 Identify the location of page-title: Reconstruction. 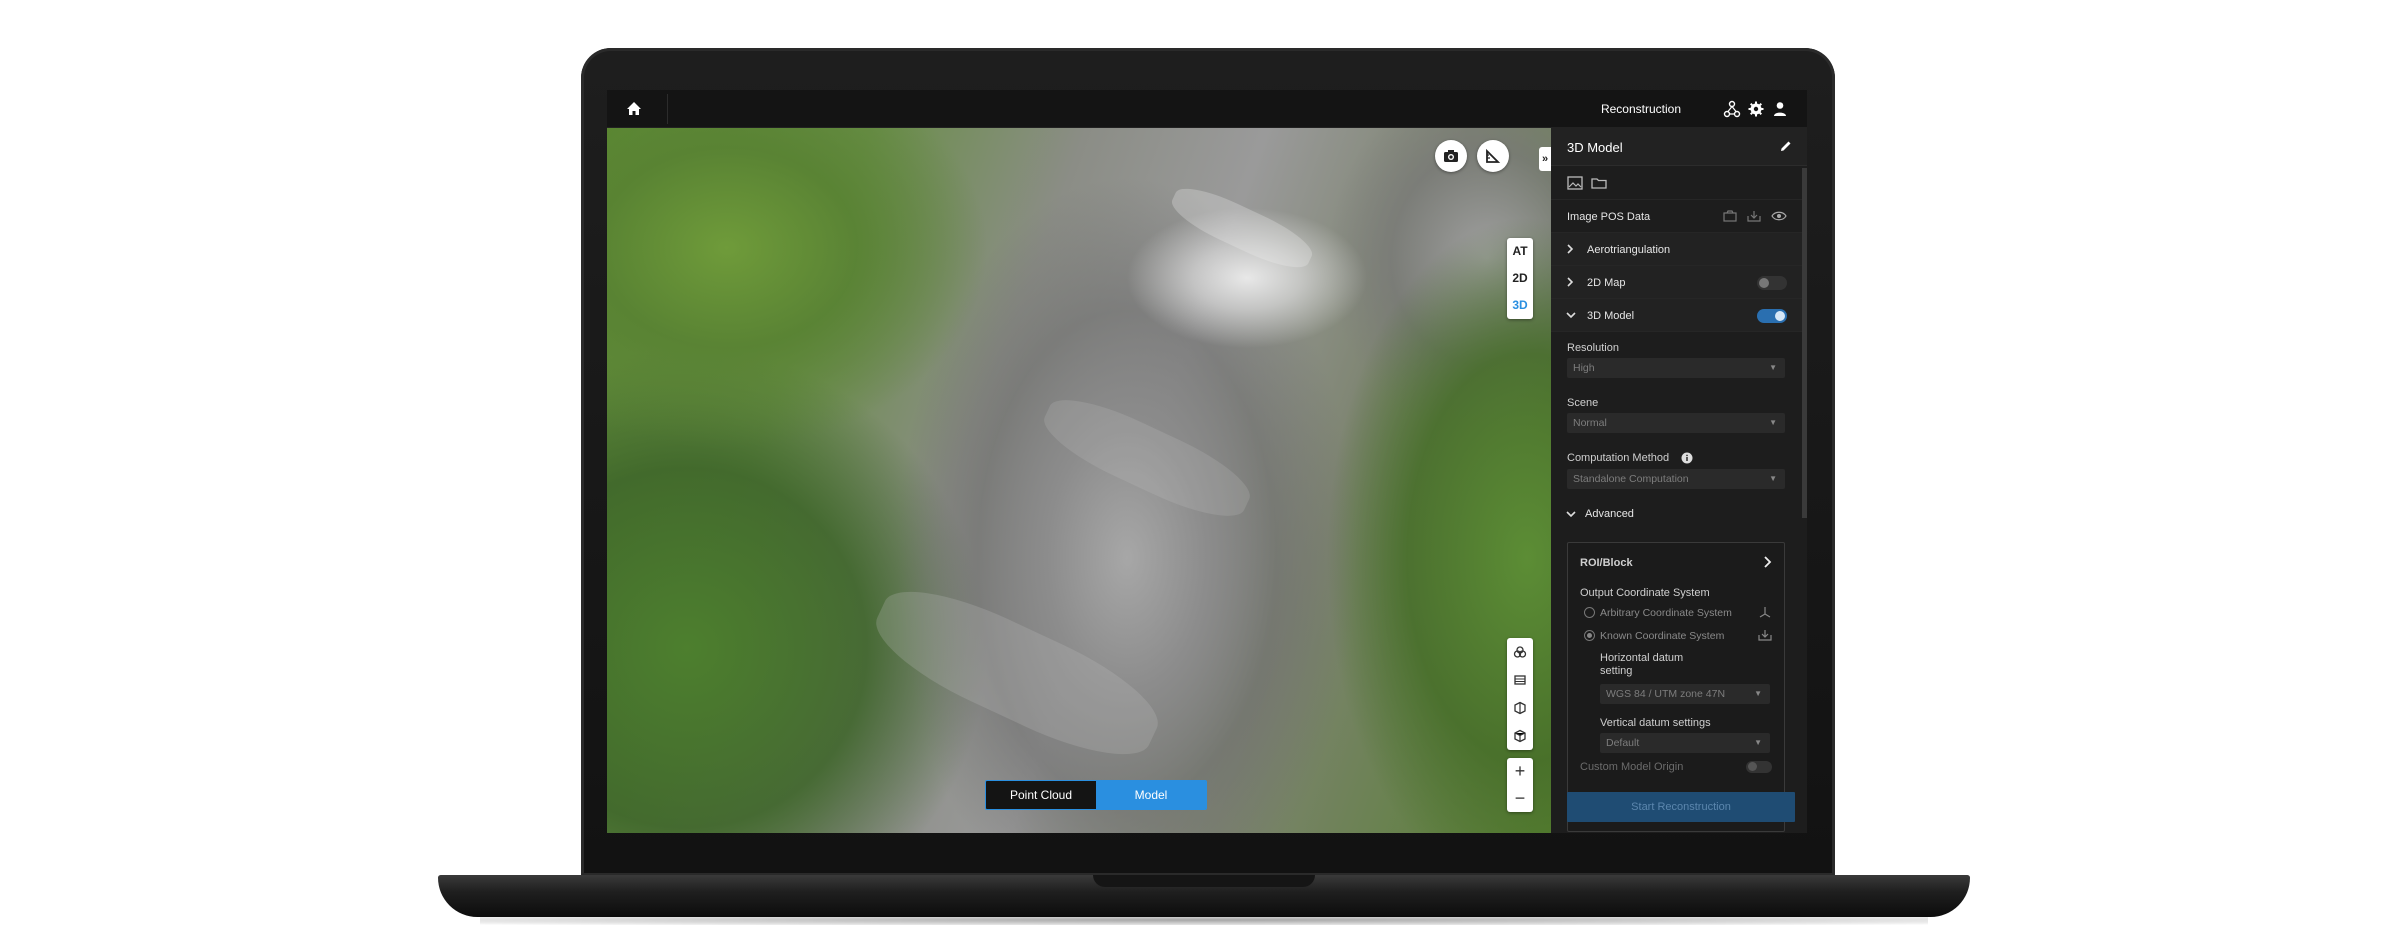
(1640, 109).